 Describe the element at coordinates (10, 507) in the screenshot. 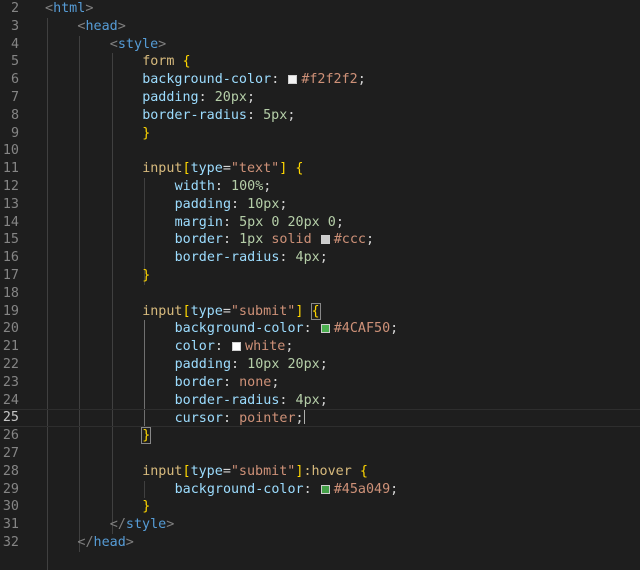

I see `line-number: 30` at that location.